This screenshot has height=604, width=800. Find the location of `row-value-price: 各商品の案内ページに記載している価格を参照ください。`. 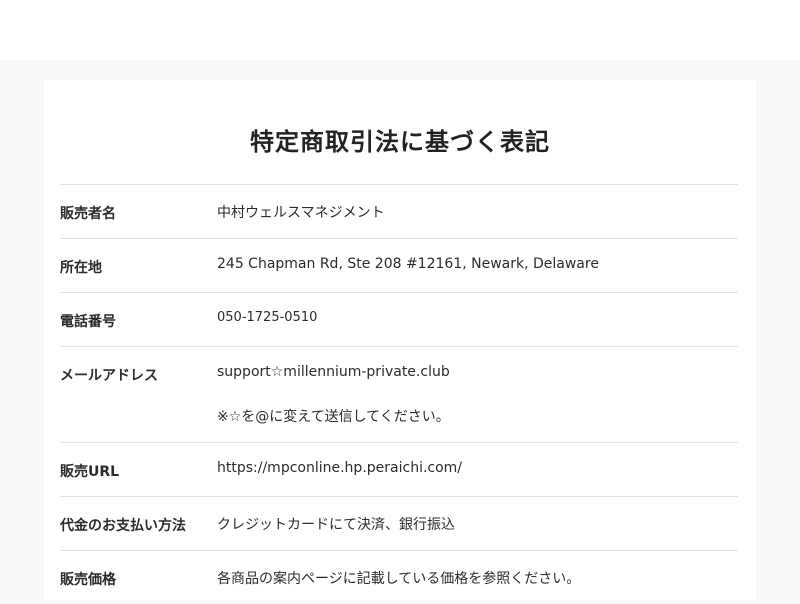

row-value-price: 各商品の案内ページに記載している価格を参照ください。 is located at coordinates (399, 579).